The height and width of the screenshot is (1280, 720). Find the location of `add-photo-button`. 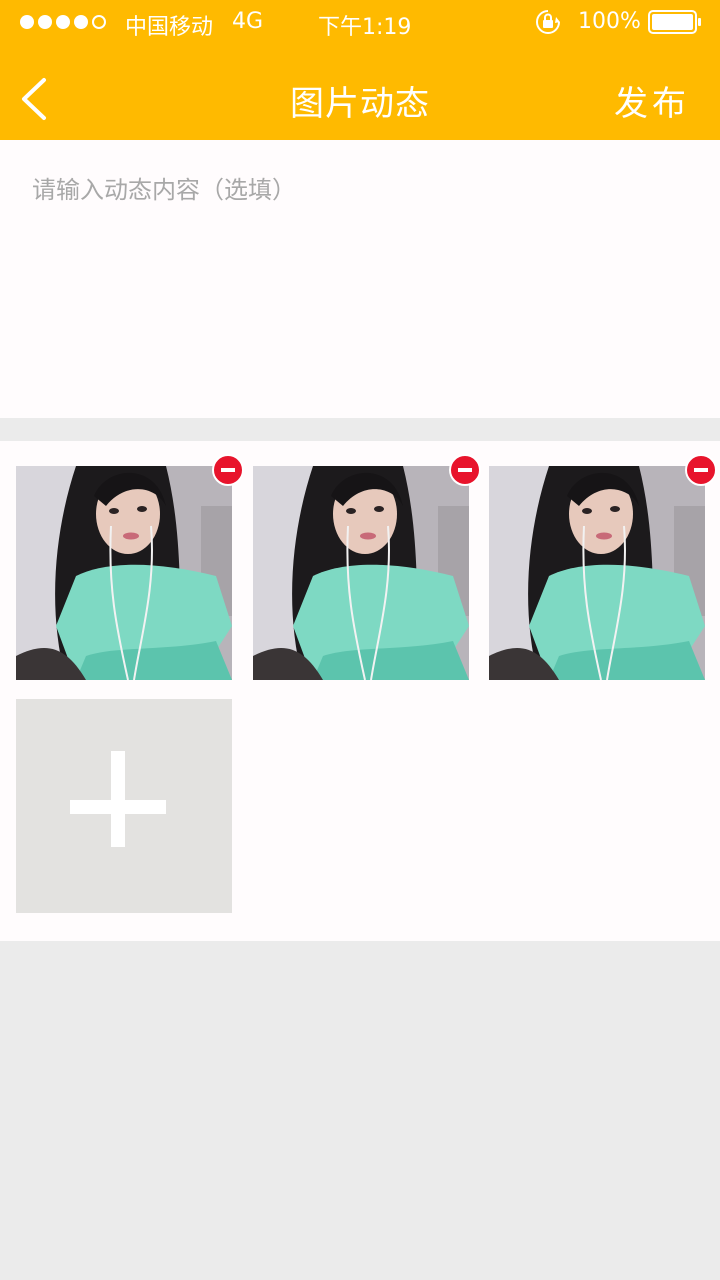

add-photo-button is located at coordinates (124, 806).